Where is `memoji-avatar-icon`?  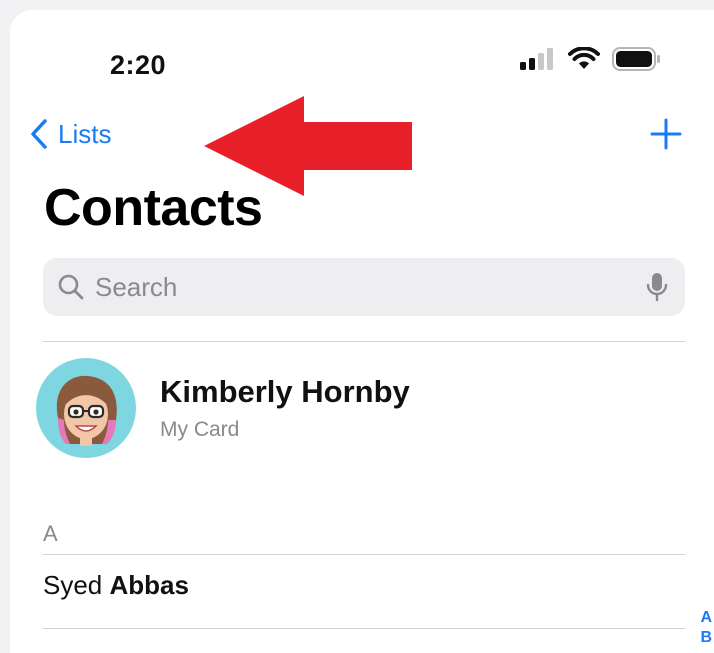
memoji-avatar-icon is located at coordinates (86, 410).